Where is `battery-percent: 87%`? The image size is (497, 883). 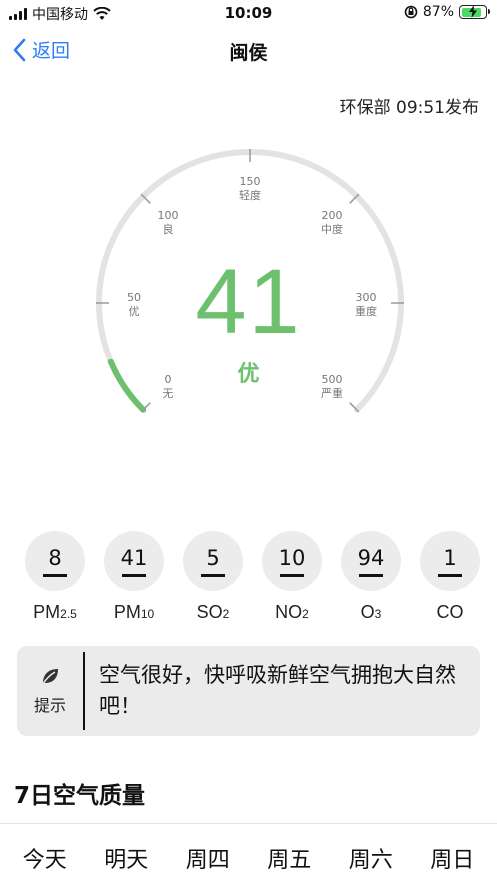 battery-percent: 87% is located at coordinates (438, 12).